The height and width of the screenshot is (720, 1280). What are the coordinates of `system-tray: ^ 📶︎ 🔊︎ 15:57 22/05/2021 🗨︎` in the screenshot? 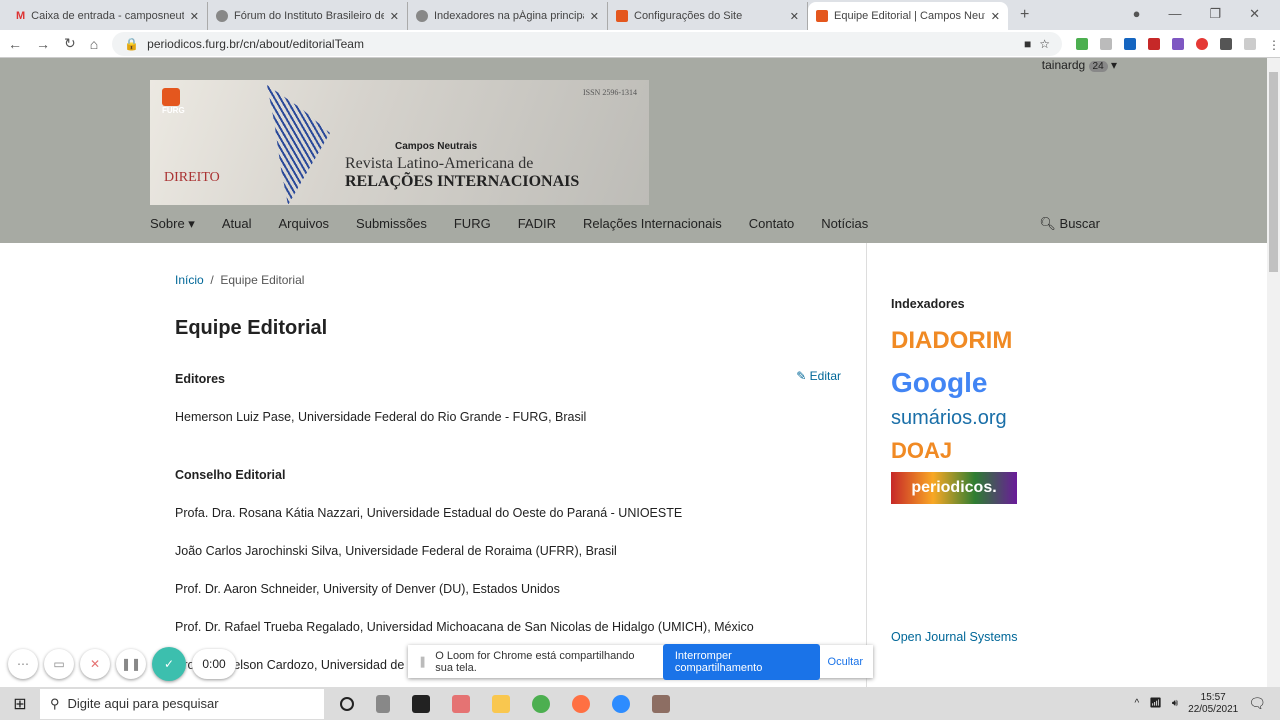 It's located at (1207, 704).